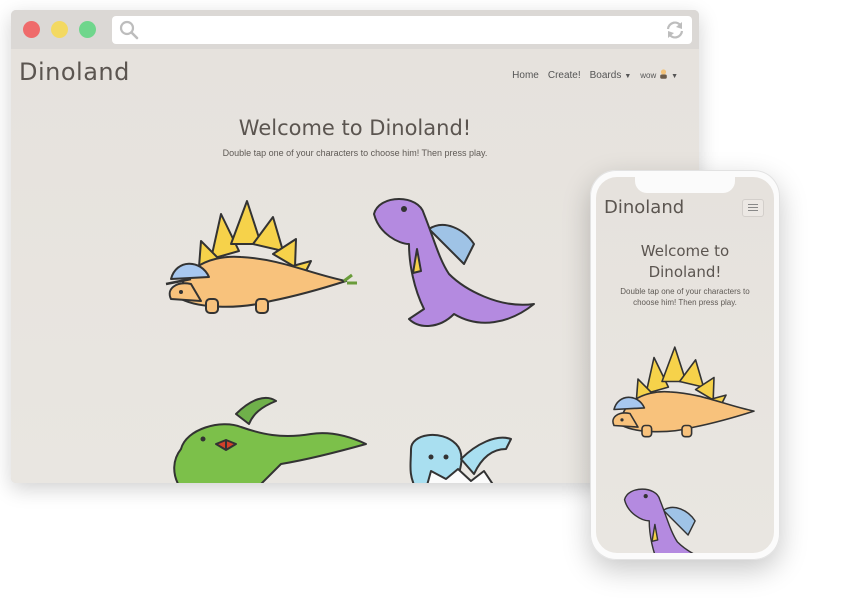 The width and height of the screenshot is (841, 607). What do you see at coordinates (605, 75) in the screenshot?
I see `nav-boards-label: Boards` at bounding box center [605, 75].